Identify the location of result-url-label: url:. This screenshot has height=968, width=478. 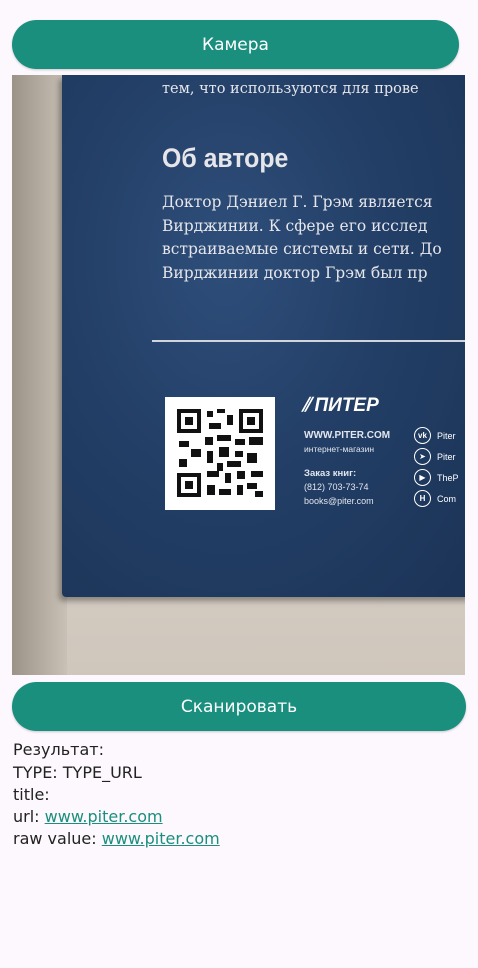
(29, 816).